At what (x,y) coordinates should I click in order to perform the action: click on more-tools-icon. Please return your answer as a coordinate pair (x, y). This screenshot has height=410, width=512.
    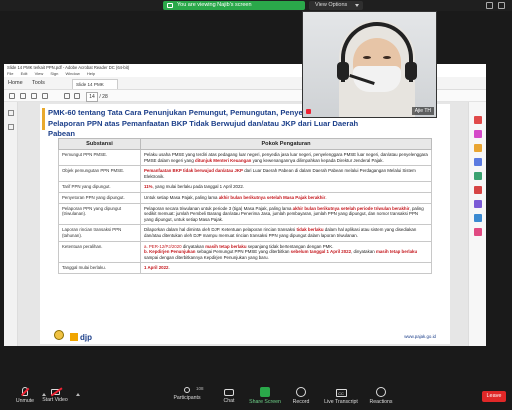
    Looking at the image, I should click on (478, 232).